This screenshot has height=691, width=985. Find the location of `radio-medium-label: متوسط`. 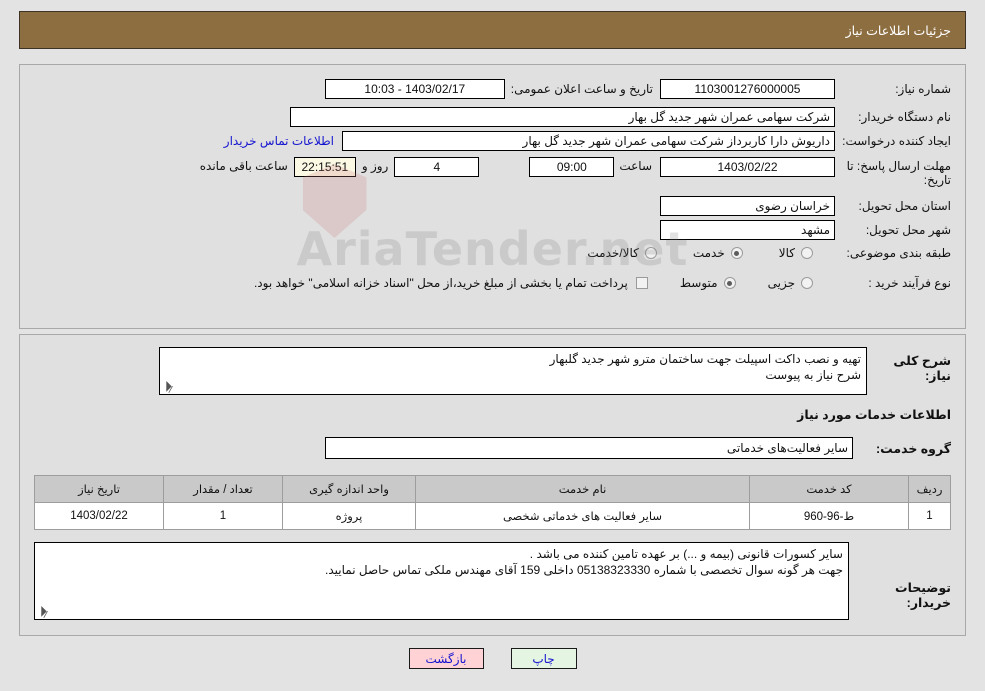

radio-medium-label: متوسط is located at coordinates (698, 283).